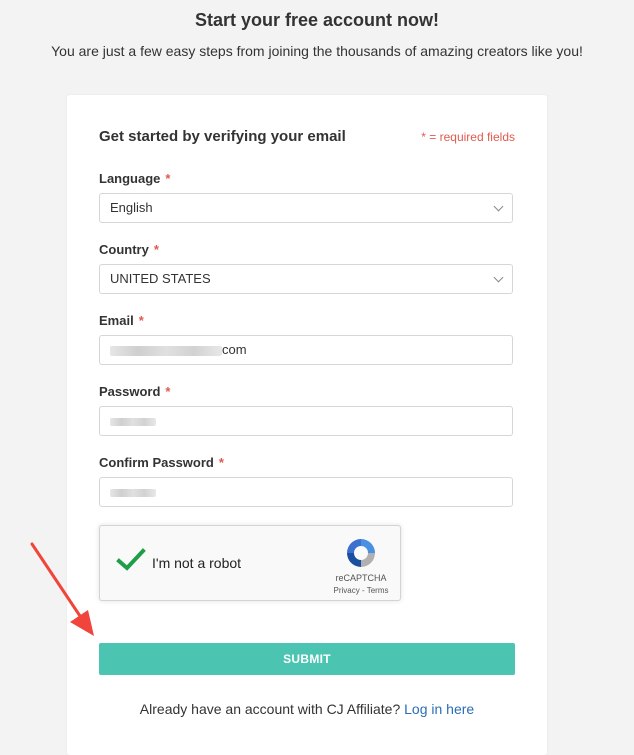  What do you see at coordinates (133, 421) in the screenshot?
I see `password-redacted` at bounding box center [133, 421].